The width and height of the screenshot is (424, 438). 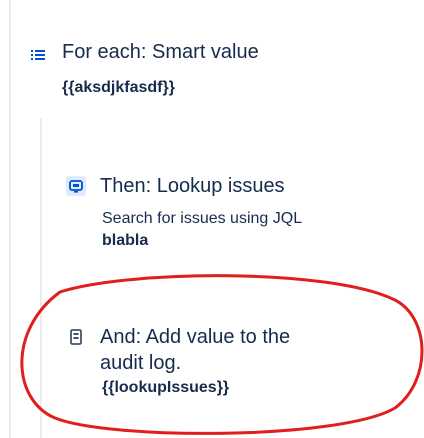 What do you see at coordinates (202, 218) in the screenshot?
I see `lookup-issues-description: Search for issues using JQL` at bounding box center [202, 218].